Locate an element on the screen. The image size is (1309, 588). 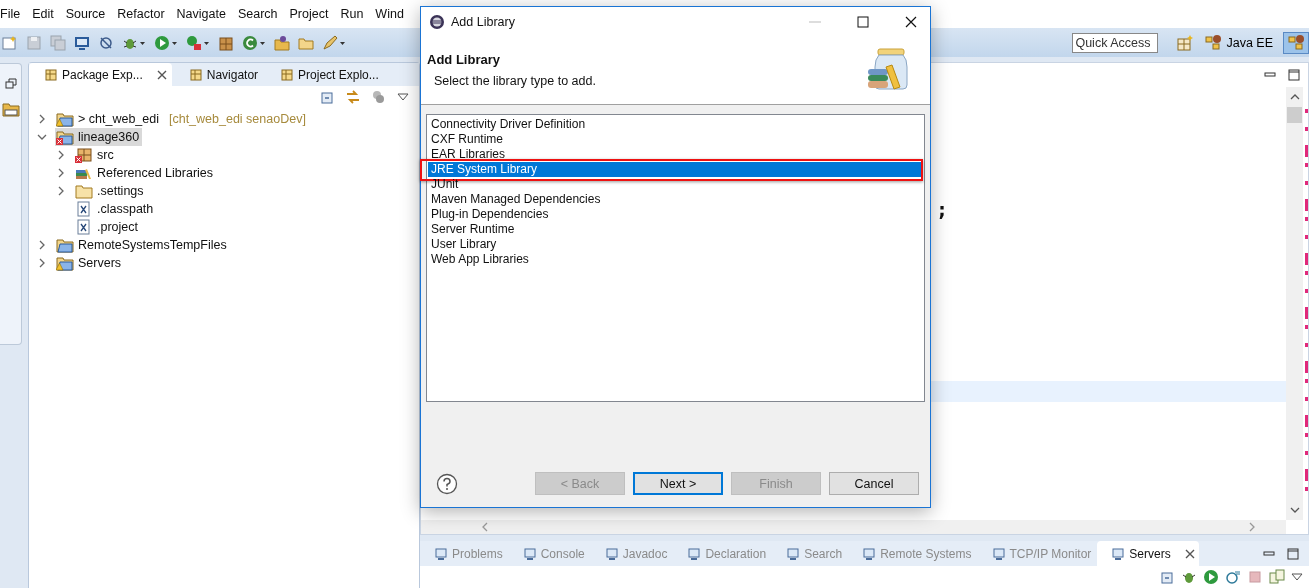
scroll-left-icon is located at coordinates (485, 527).